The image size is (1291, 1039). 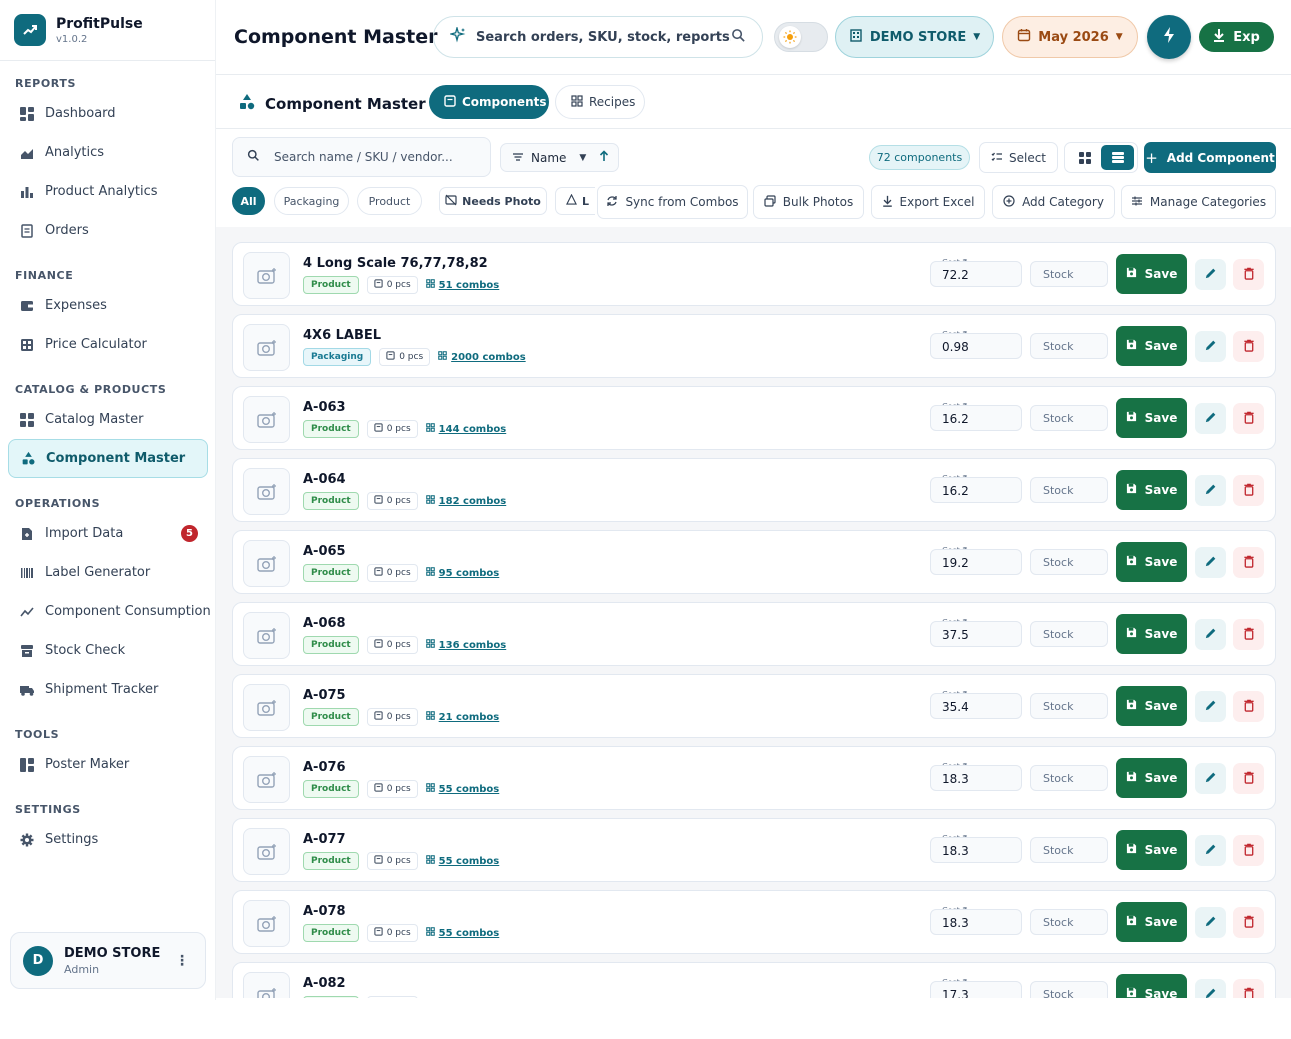 I want to click on export-button: Exp, so click(x=1236, y=37).